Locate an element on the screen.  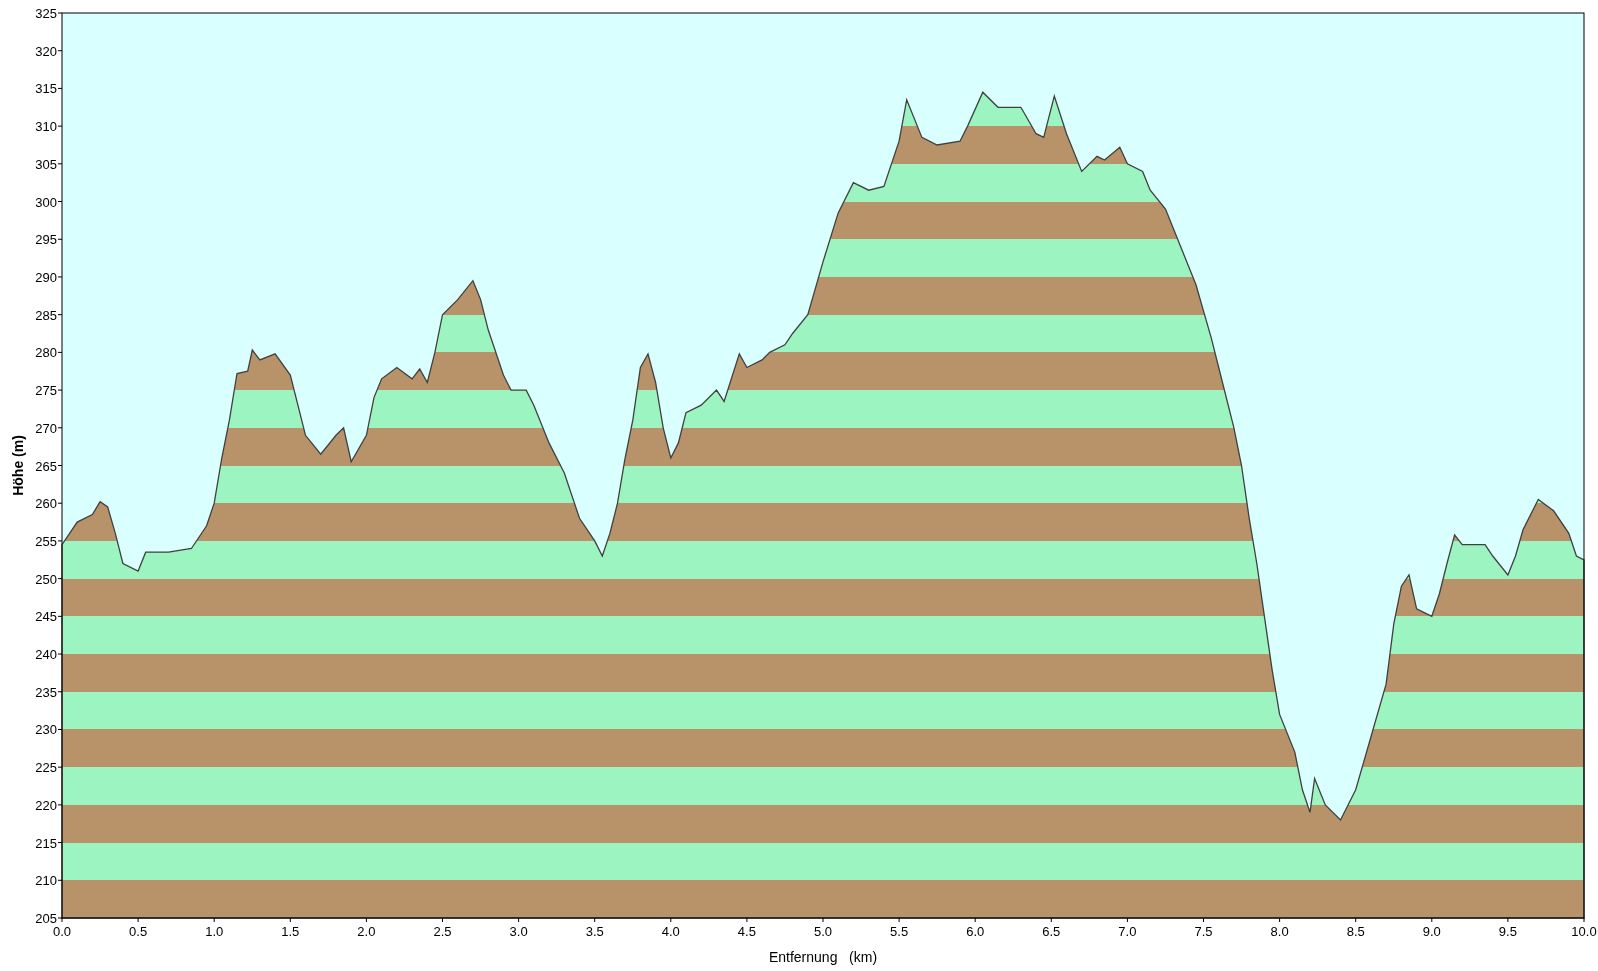
y-tick-label: 235 is located at coordinates (46, 692).